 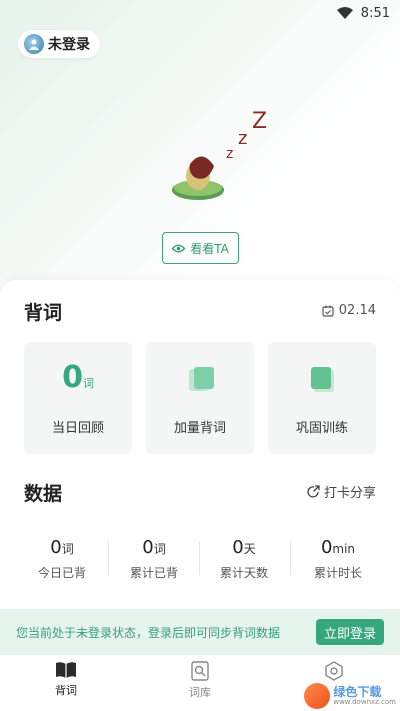 What do you see at coordinates (61, 573) in the screenshot?
I see `stat-today-label: 今日已背` at bounding box center [61, 573].